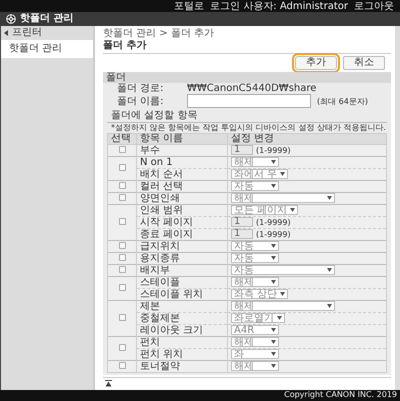 Image resolution: width=400 pixels, height=401 pixels. I want to click on length-hint: (최대 64문자), so click(342, 101).